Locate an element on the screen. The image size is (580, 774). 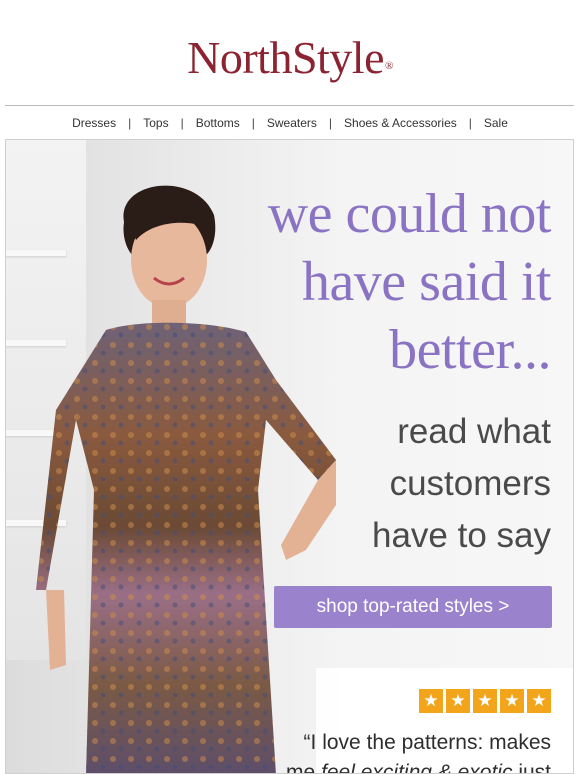
quote-line: me feel exciting & exotic just is located at coordinates (401, 766).